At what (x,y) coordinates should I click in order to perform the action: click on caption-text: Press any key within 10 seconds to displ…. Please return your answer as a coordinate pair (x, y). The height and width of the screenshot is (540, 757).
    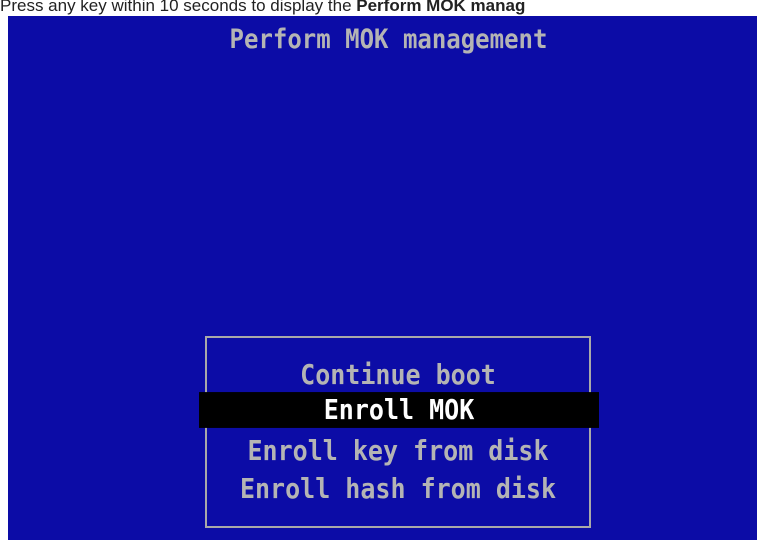
    Looking at the image, I should click on (178, 7).